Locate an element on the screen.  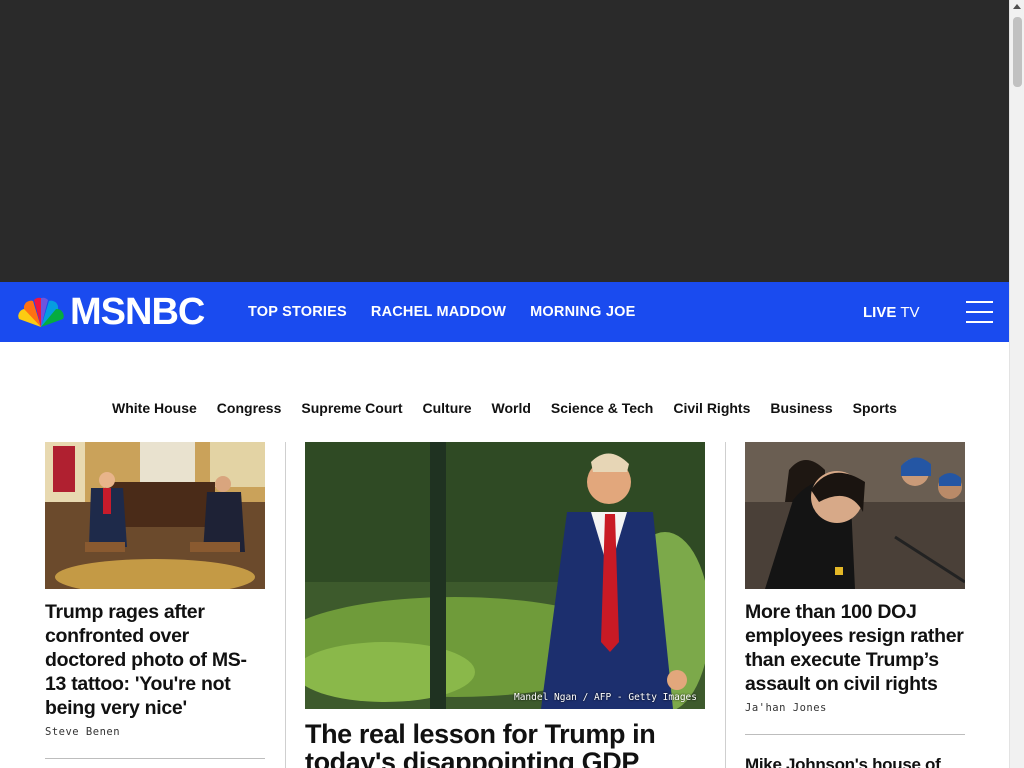
main-story-image: Mandel Ngan / AFP - Getty Images is located at coordinates (505, 575).